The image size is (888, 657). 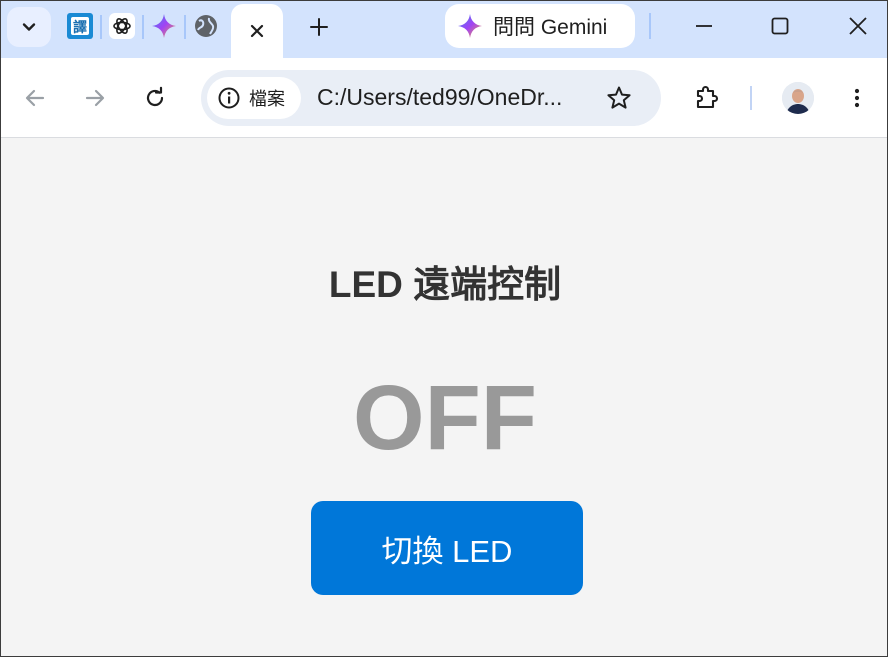 I want to click on arrow-right-icon, so click(x=95, y=98).